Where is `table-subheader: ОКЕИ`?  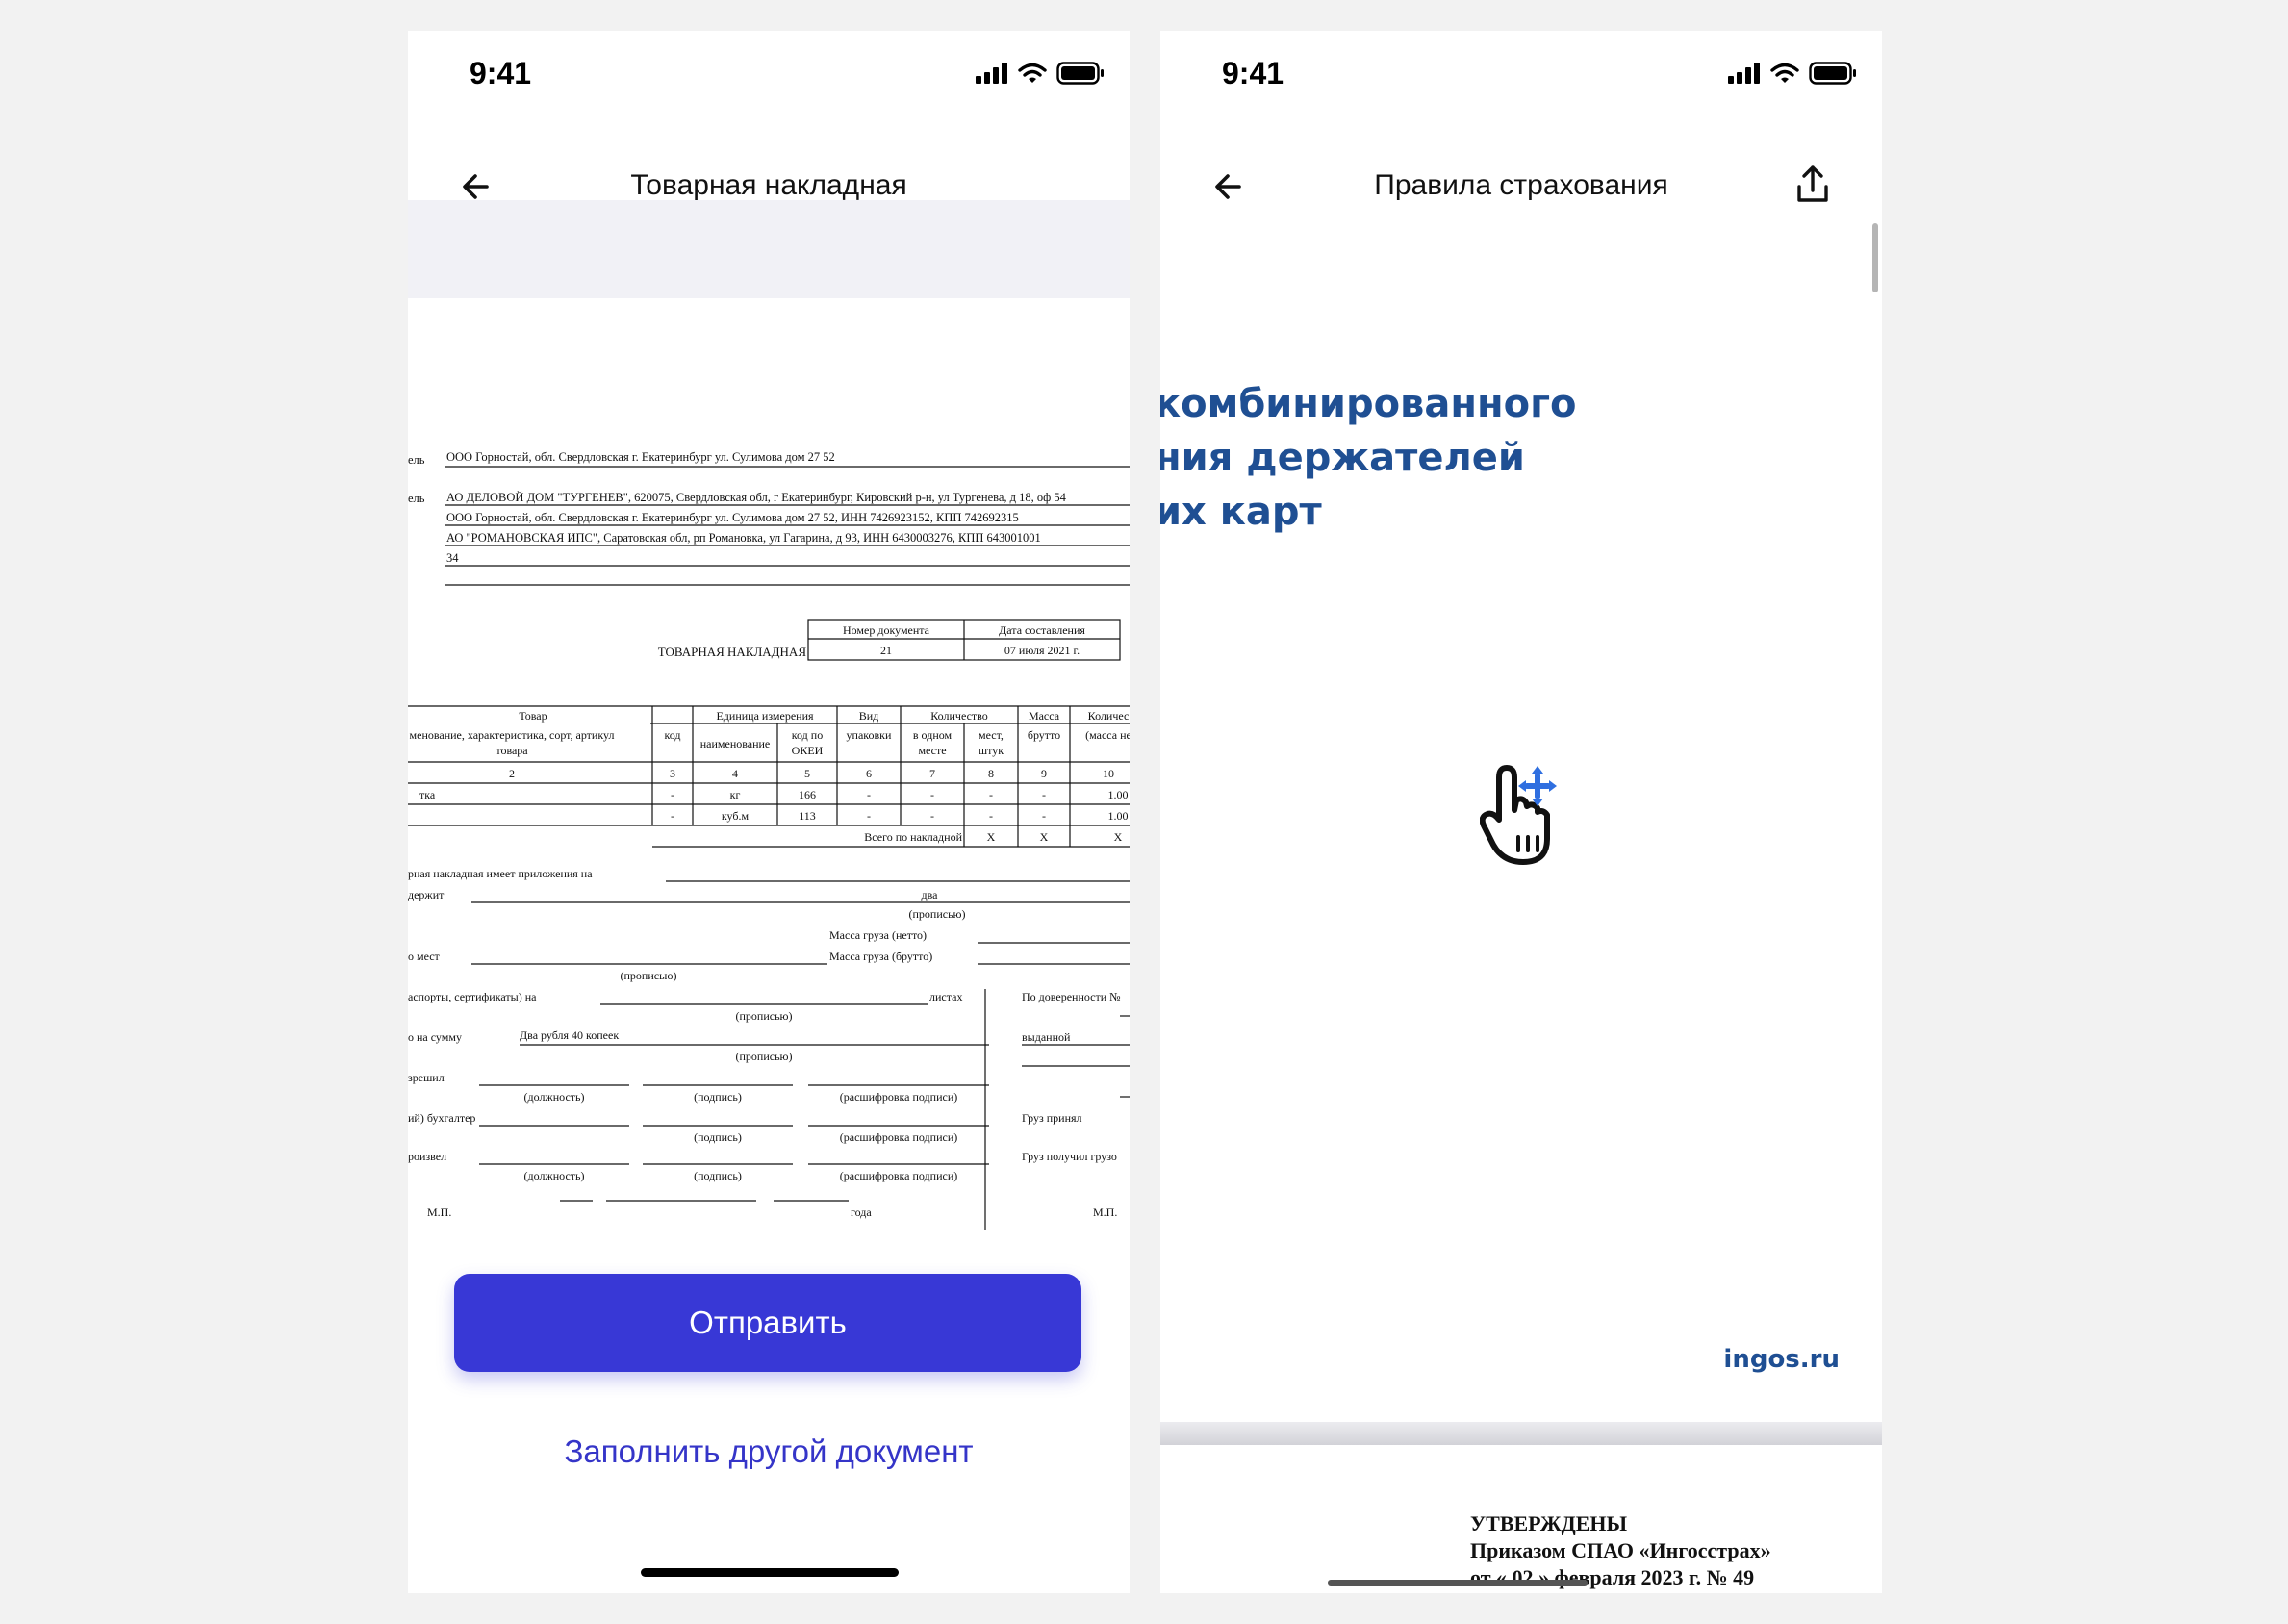 table-subheader: ОКЕИ is located at coordinates (808, 750).